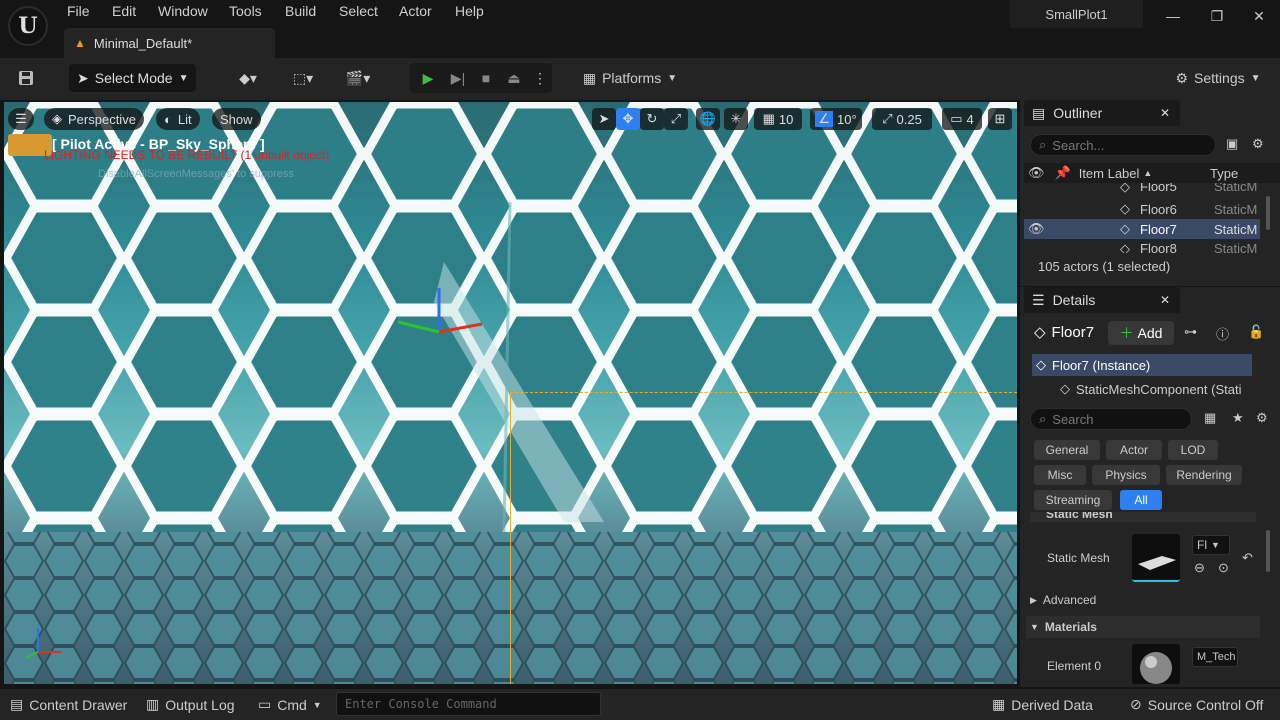 The width and height of the screenshot is (1280, 720). I want to click on platforms-button: ▦ Platforms ▼, so click(630, 78).